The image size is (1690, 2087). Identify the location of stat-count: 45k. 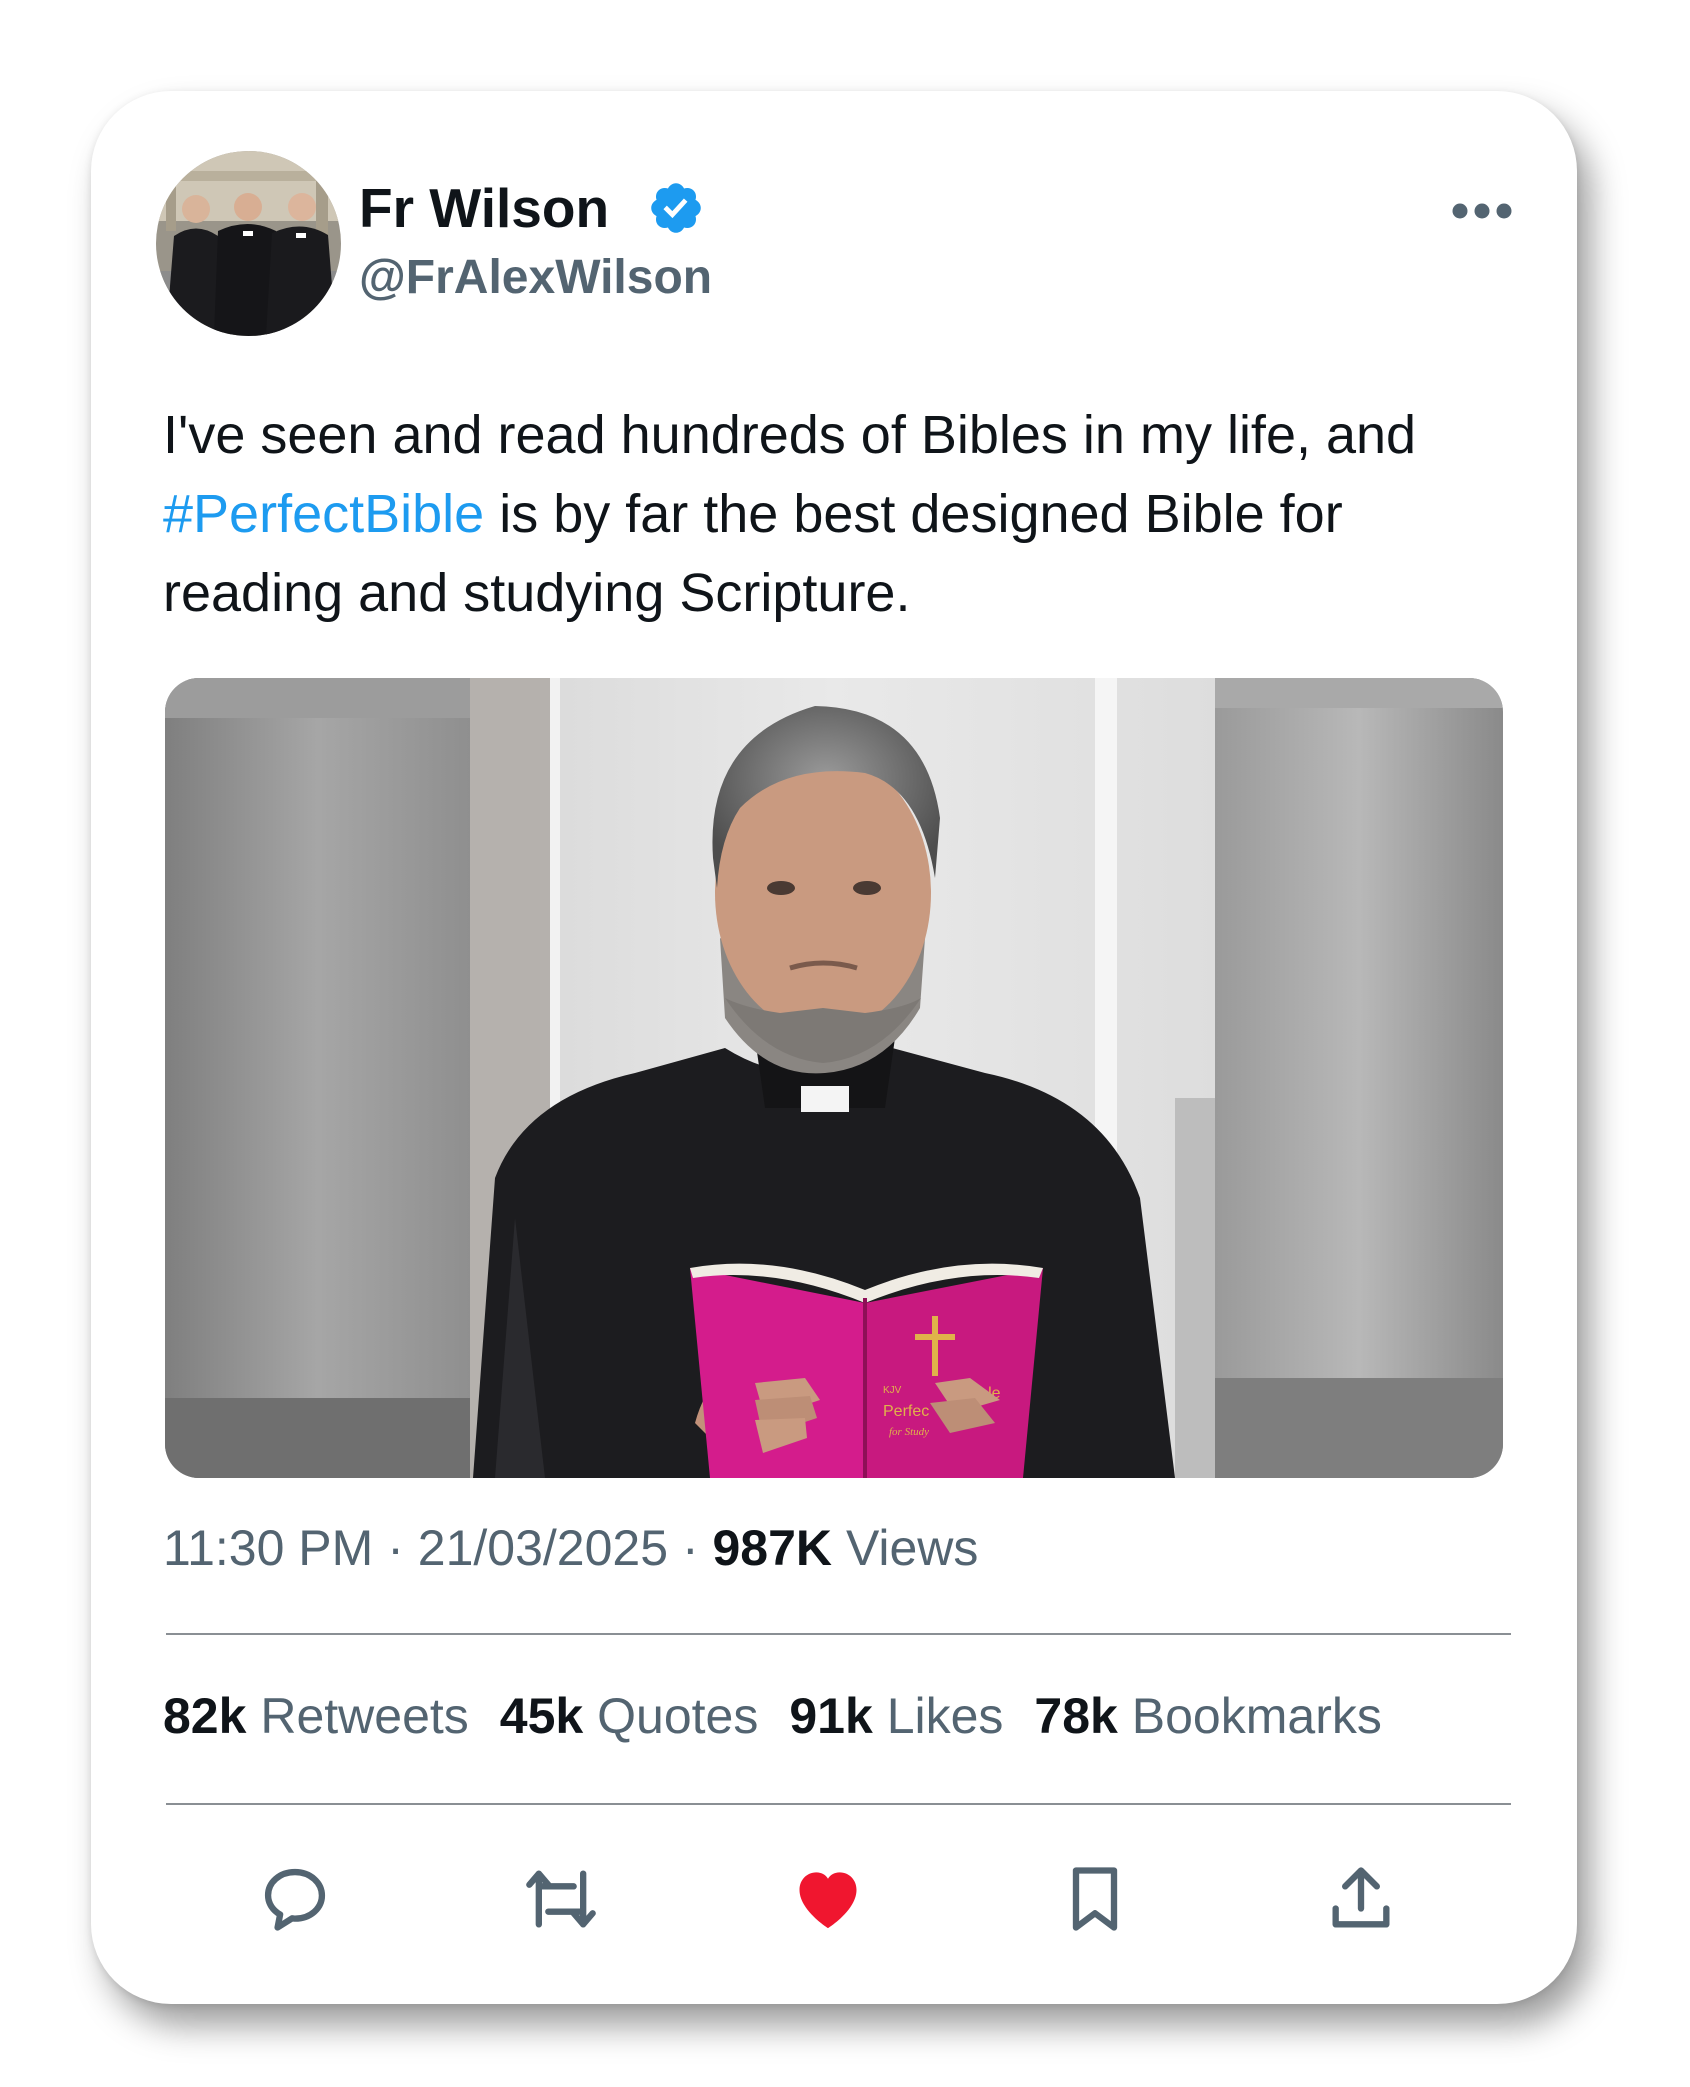
(541, 1716).